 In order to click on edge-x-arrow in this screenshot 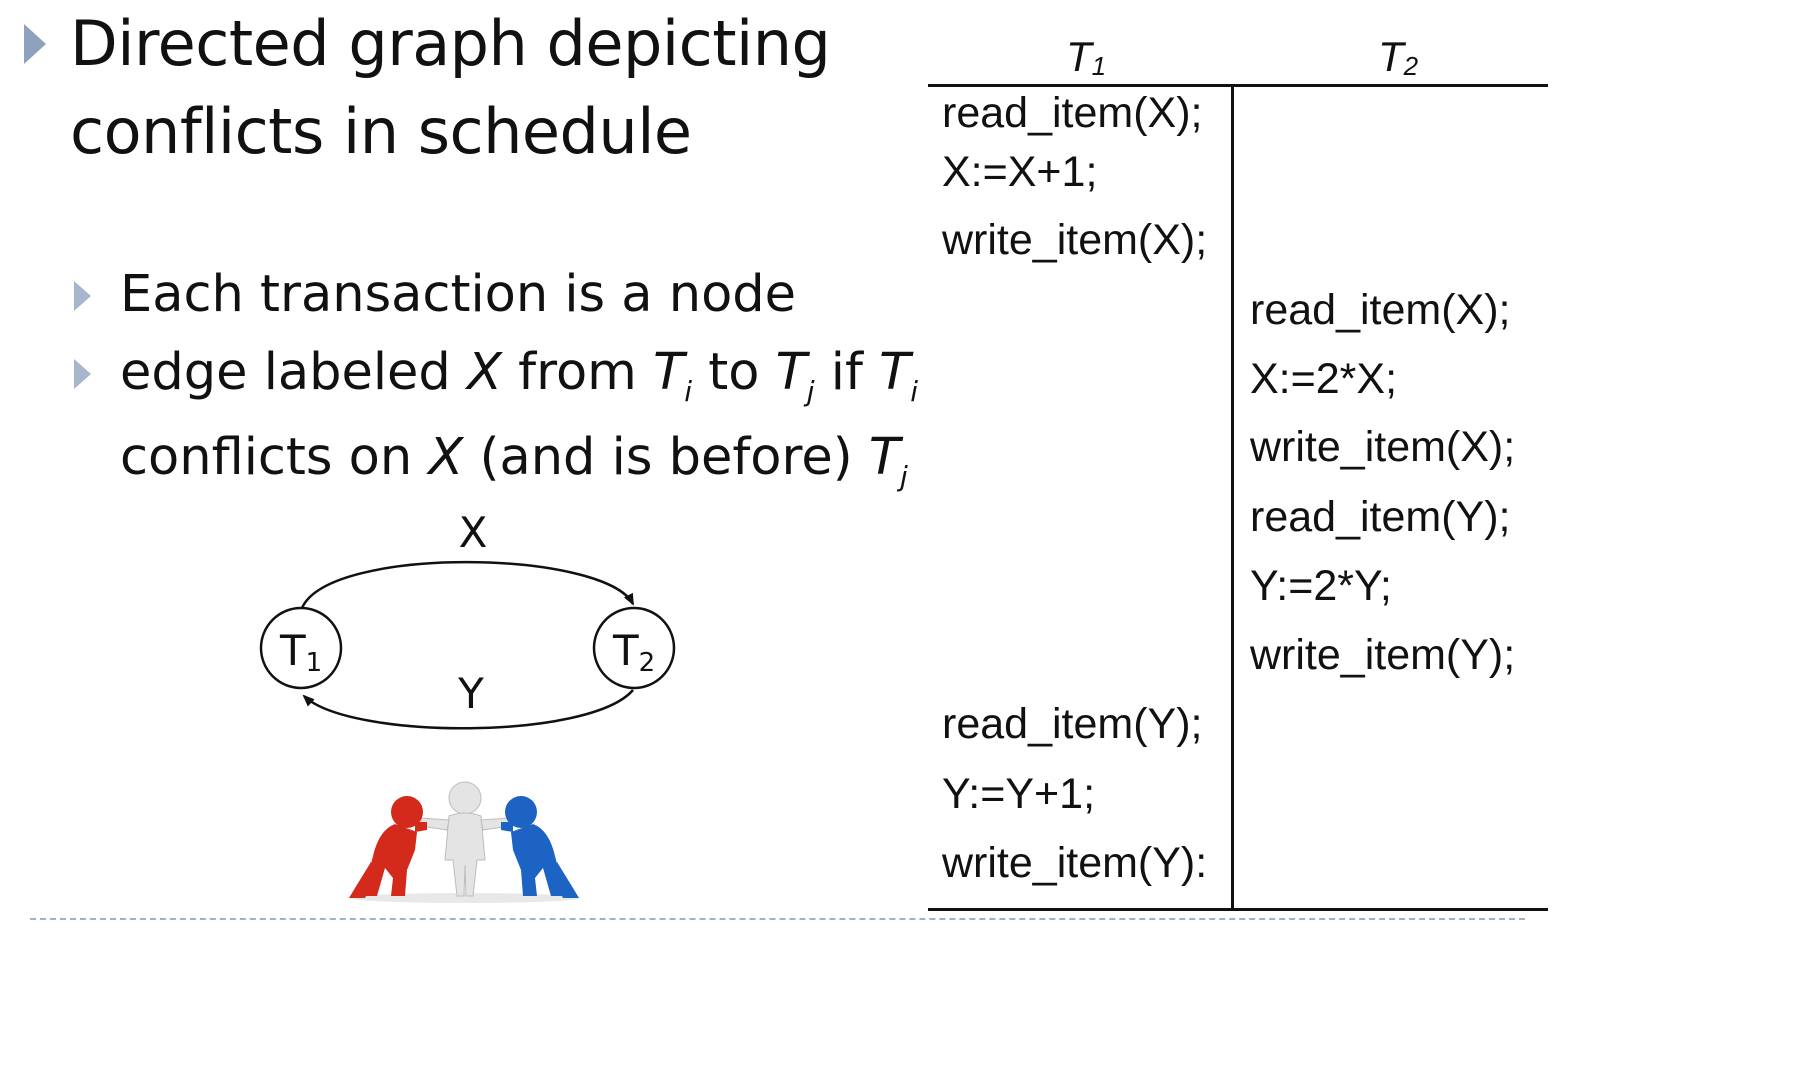, I will do `click(467, 584)`.